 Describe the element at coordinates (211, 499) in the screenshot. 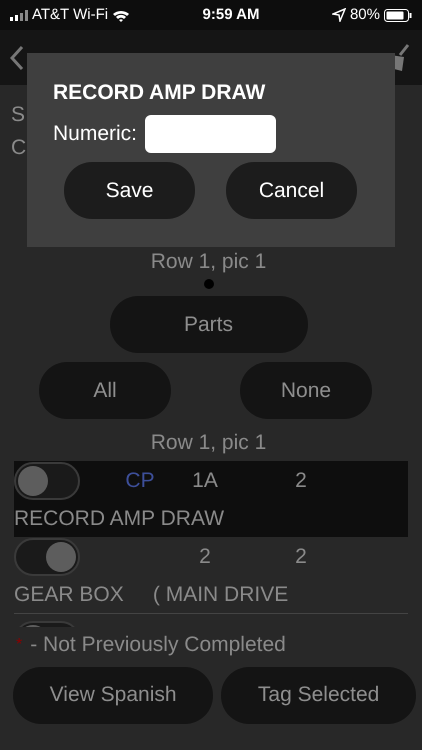

I see `list-row: CP 1A 2 RECORD AMP DRAW` at that location.